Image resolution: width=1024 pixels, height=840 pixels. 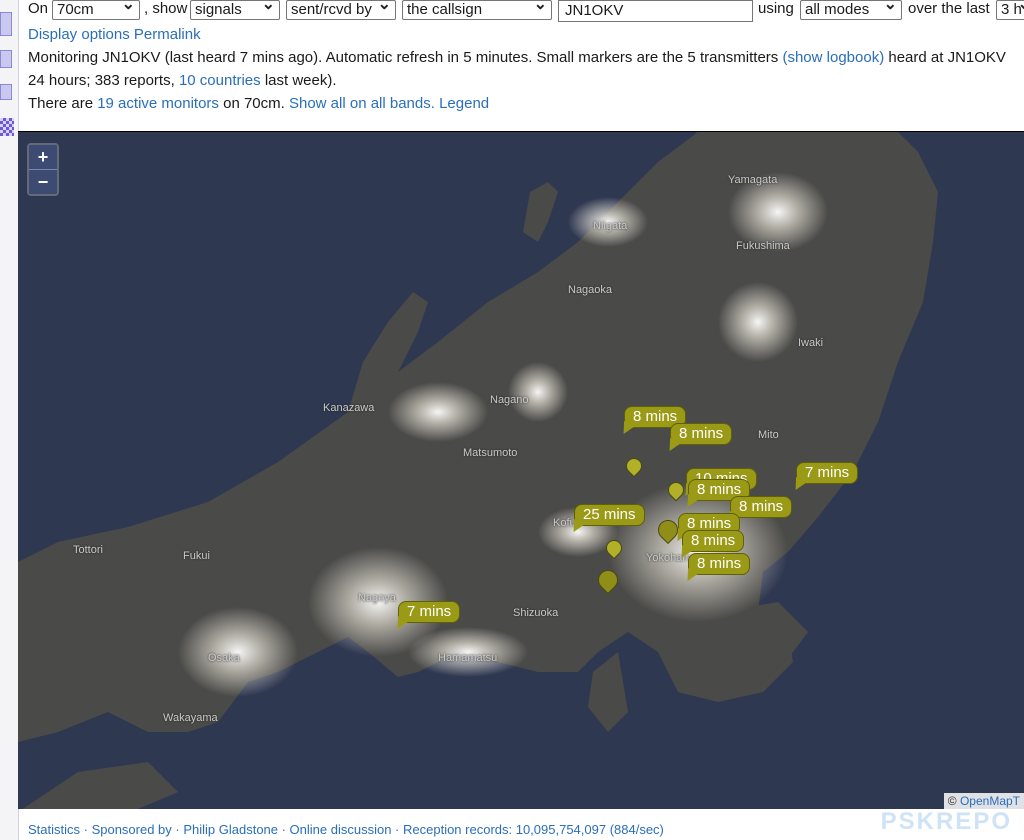 What do you see at coordinates (952, 801) in the screenshot?
I see `attribution-symbol: ©` at bounding box center [952, 801].